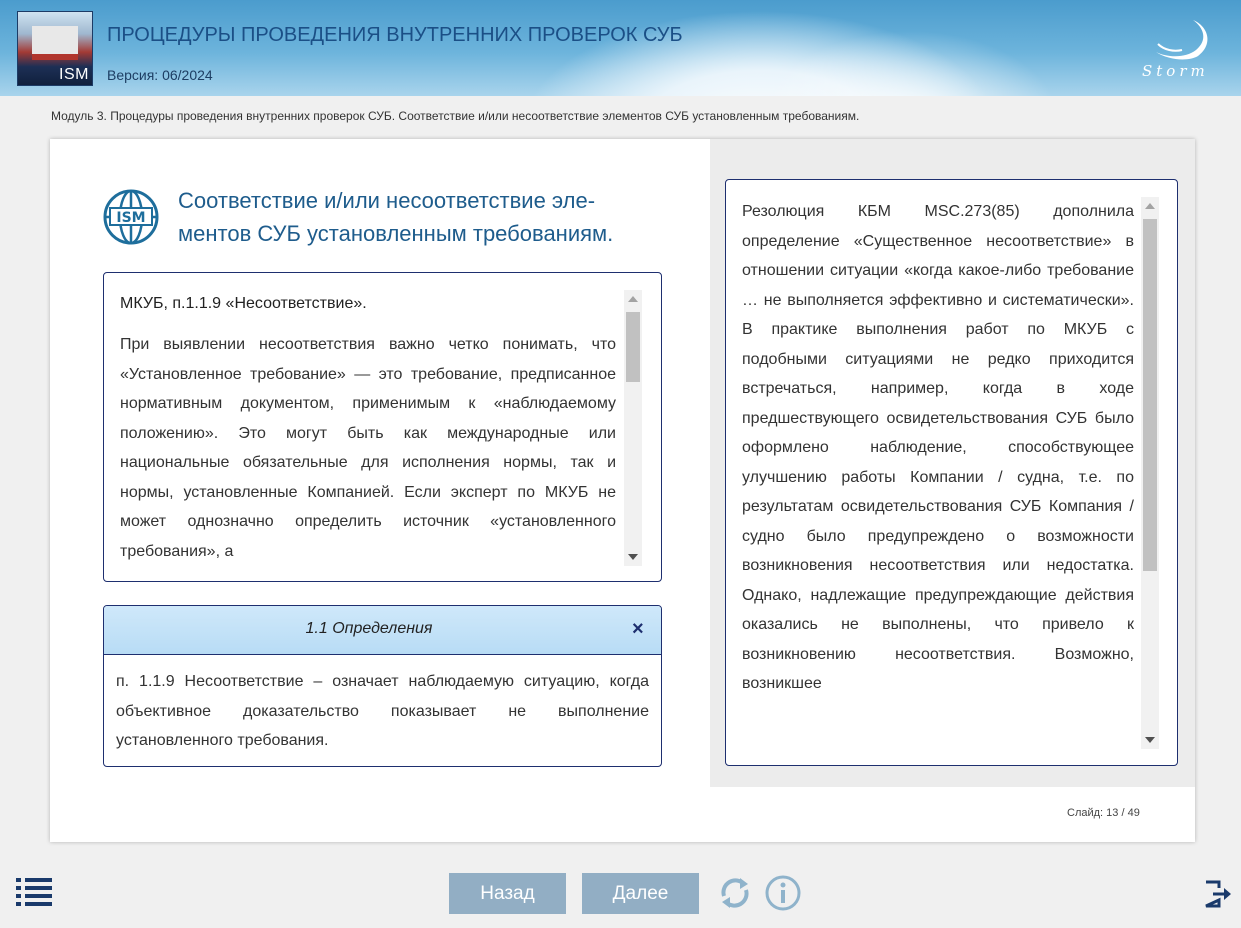  I want to click on brand-text: Storm, so click(1175, 71).